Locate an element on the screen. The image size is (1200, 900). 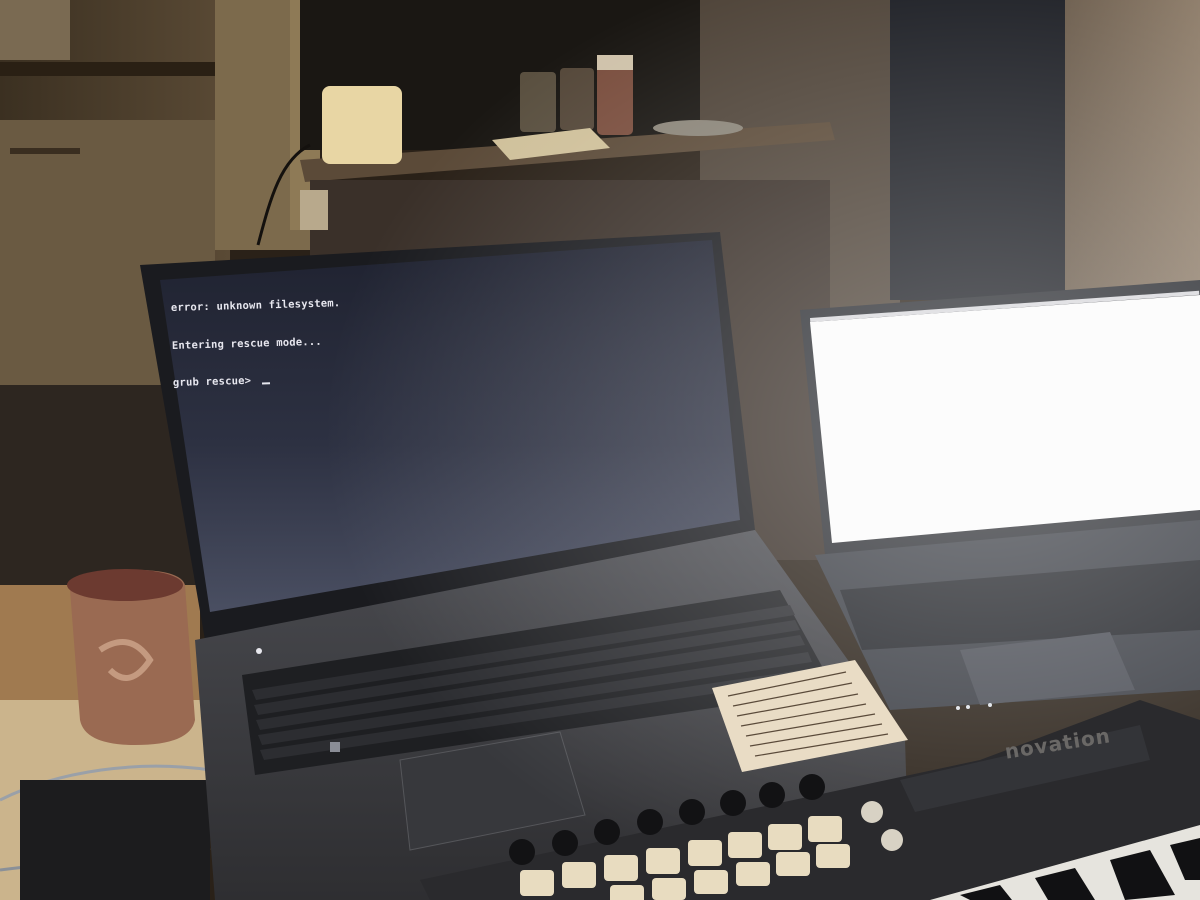
text-cursor is located at coordinates (265, 383).